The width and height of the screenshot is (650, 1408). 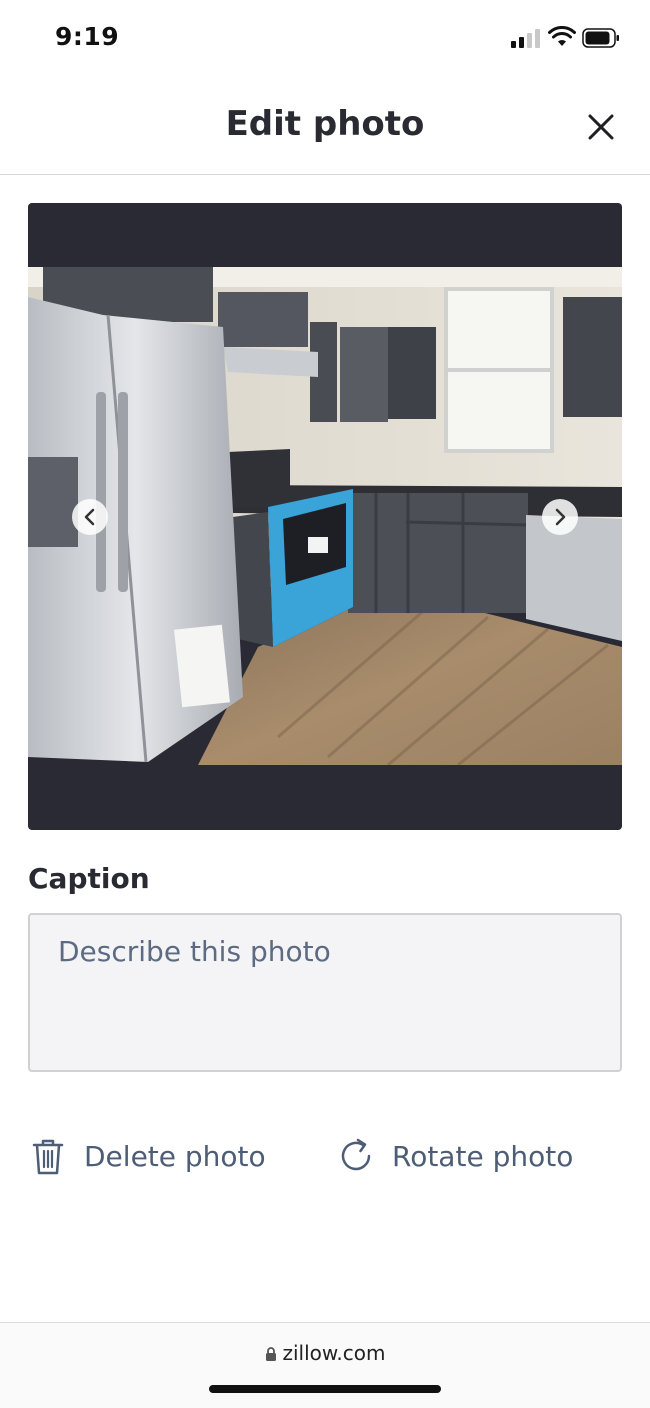 I want to click on delete-photo-button: Delete photo, so click(x=147, y=1156).